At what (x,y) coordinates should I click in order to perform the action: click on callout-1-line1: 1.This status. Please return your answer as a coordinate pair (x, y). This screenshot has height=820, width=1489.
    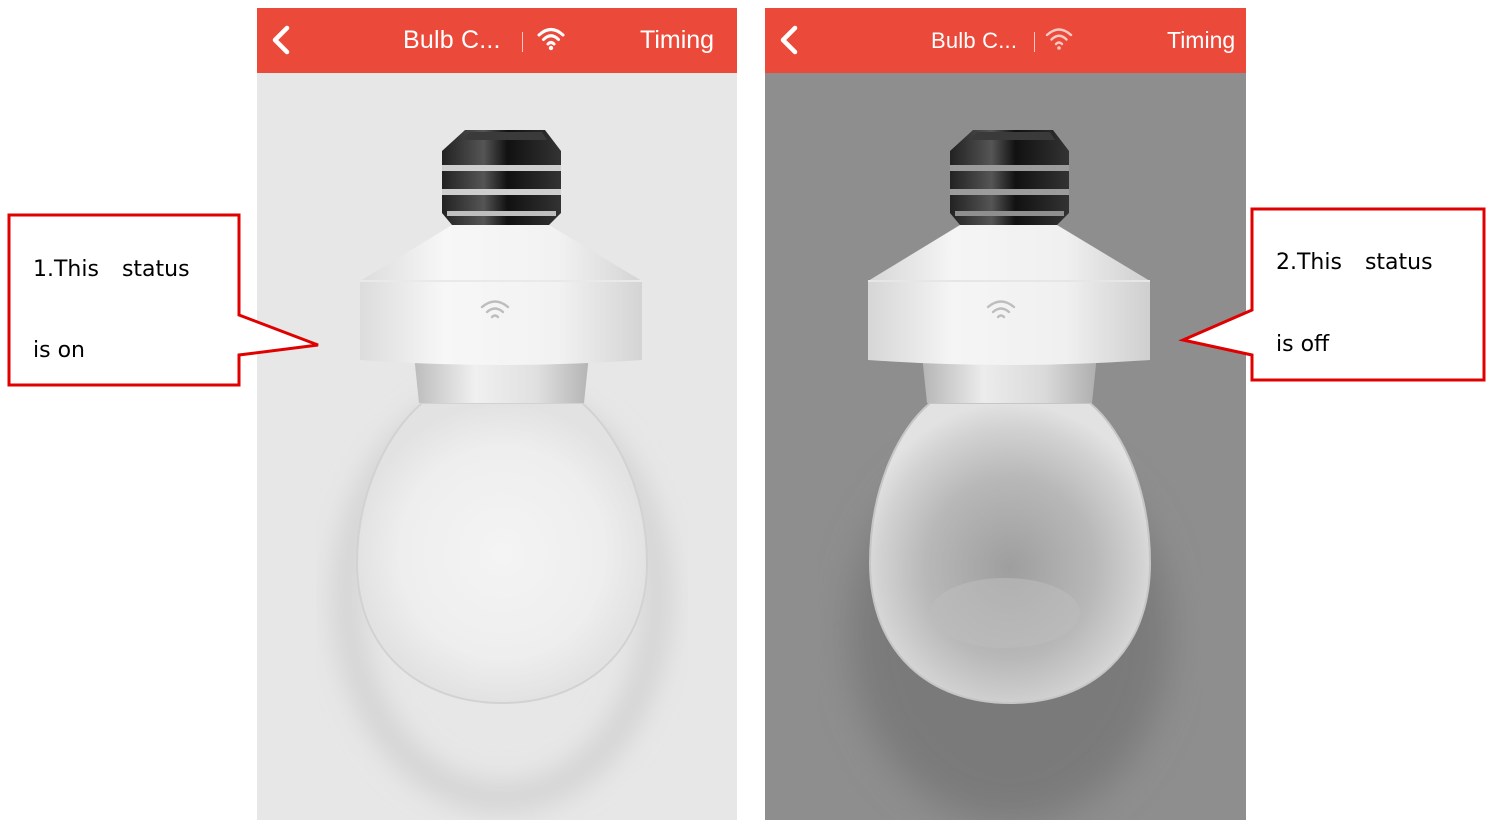
    Looking at the image, I should click on (111, 269).